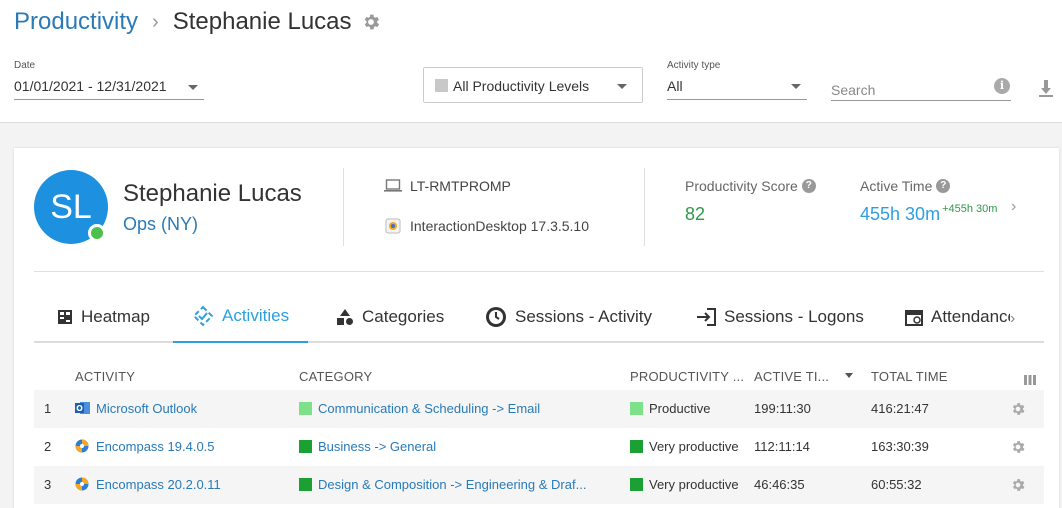 The image size is (1062, 508). Describe the element at coordinates (644, 207) in the screenshot. I see `divider` at that location.